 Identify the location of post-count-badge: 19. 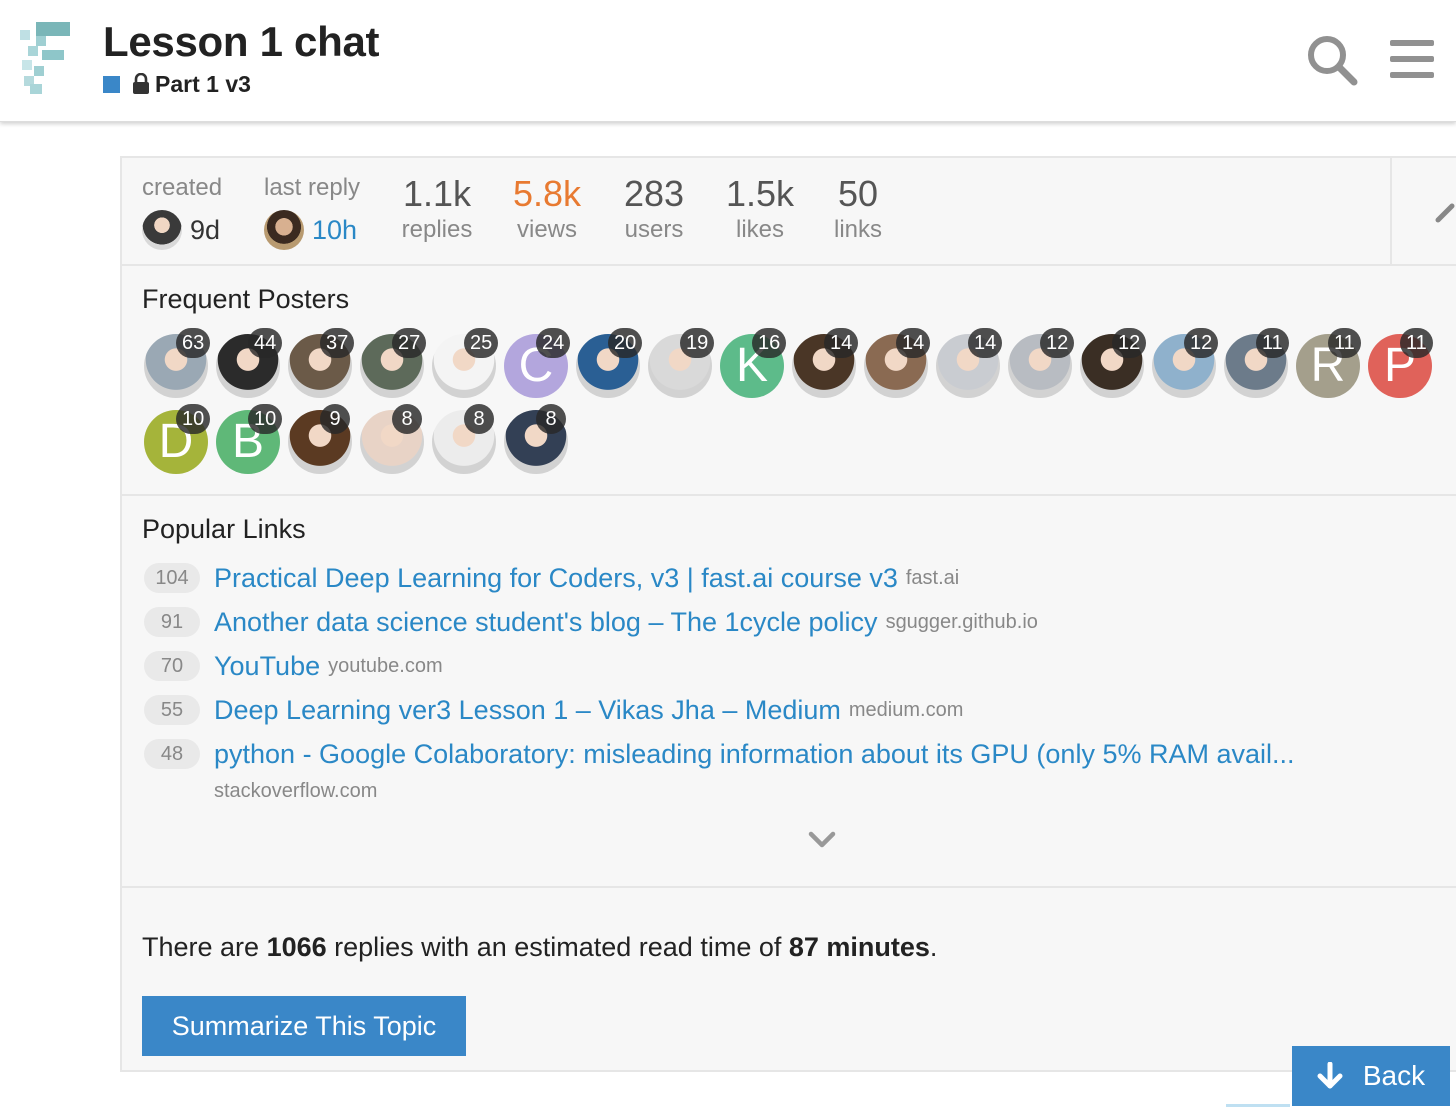
(697, 343).